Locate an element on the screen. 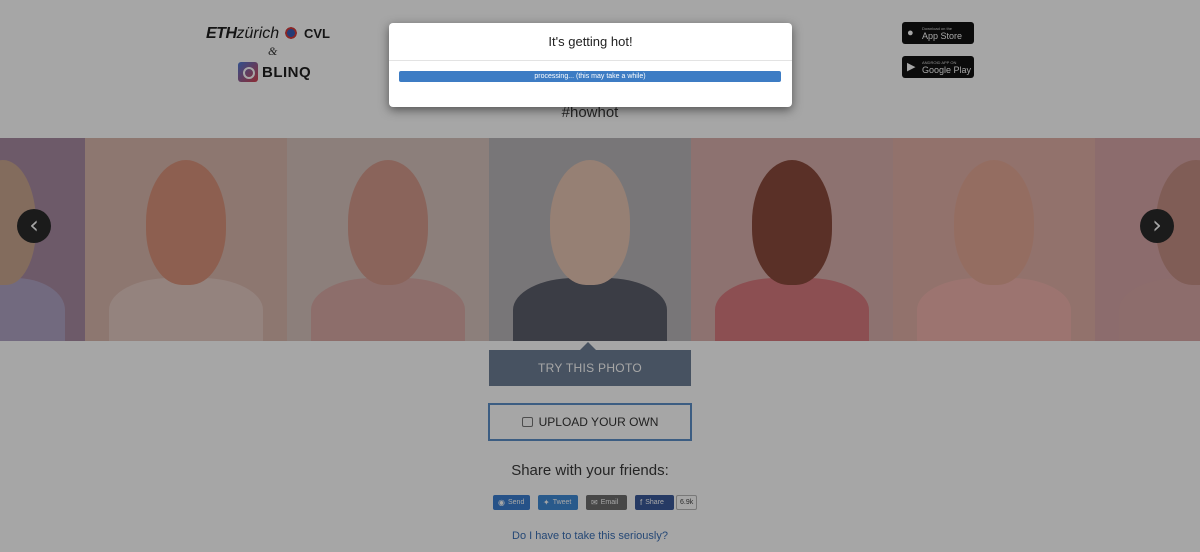  modal-title: It's getting hot! is located at coordinates (590, 42).